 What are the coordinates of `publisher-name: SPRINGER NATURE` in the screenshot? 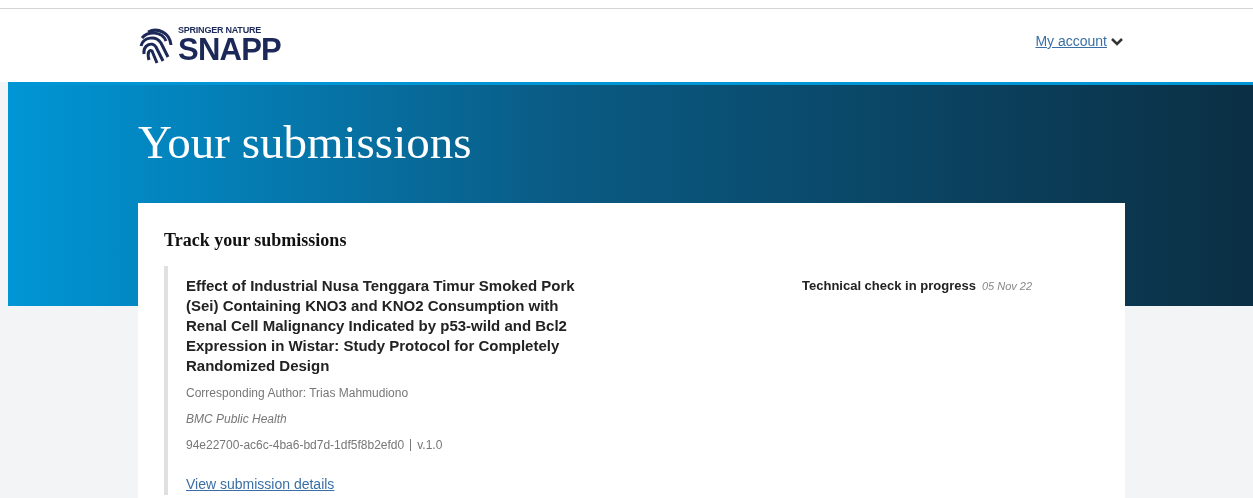 It's located at (220, 30).